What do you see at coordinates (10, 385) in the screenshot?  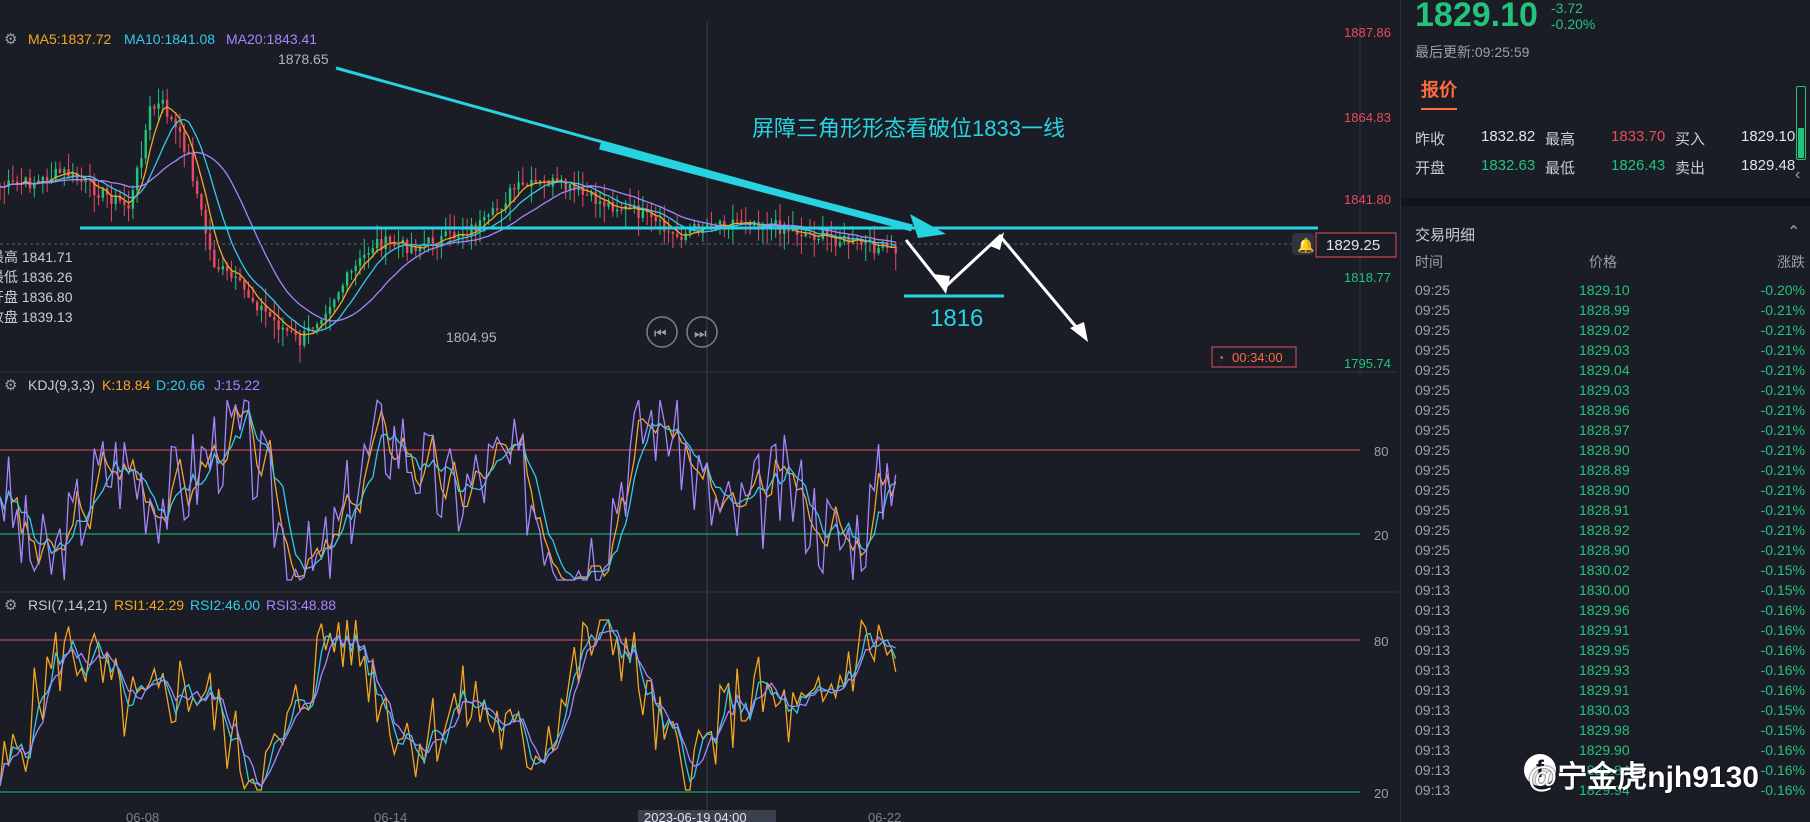 I see `kdj-settings-icon: ⚙` at bounding box center [10, 385].